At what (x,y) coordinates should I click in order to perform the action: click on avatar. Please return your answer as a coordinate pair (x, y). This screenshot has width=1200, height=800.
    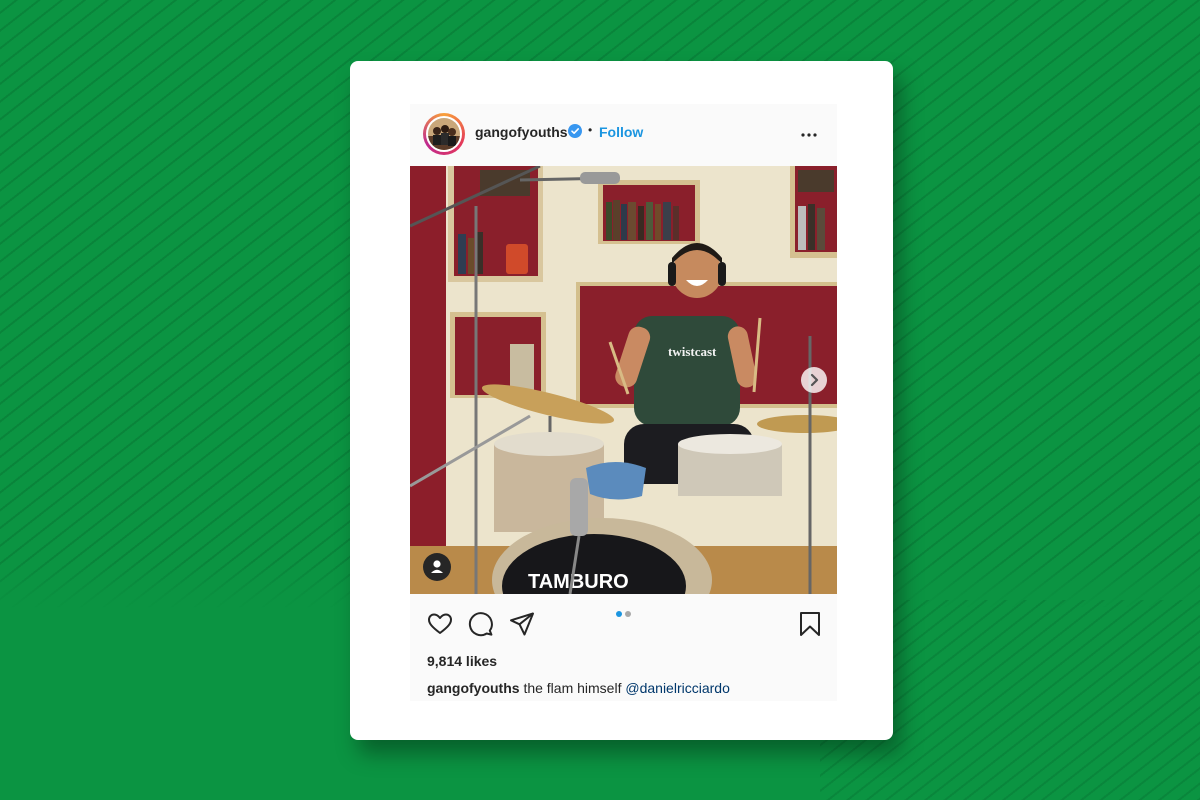
    Looking at the image, I should click on (444, 134).